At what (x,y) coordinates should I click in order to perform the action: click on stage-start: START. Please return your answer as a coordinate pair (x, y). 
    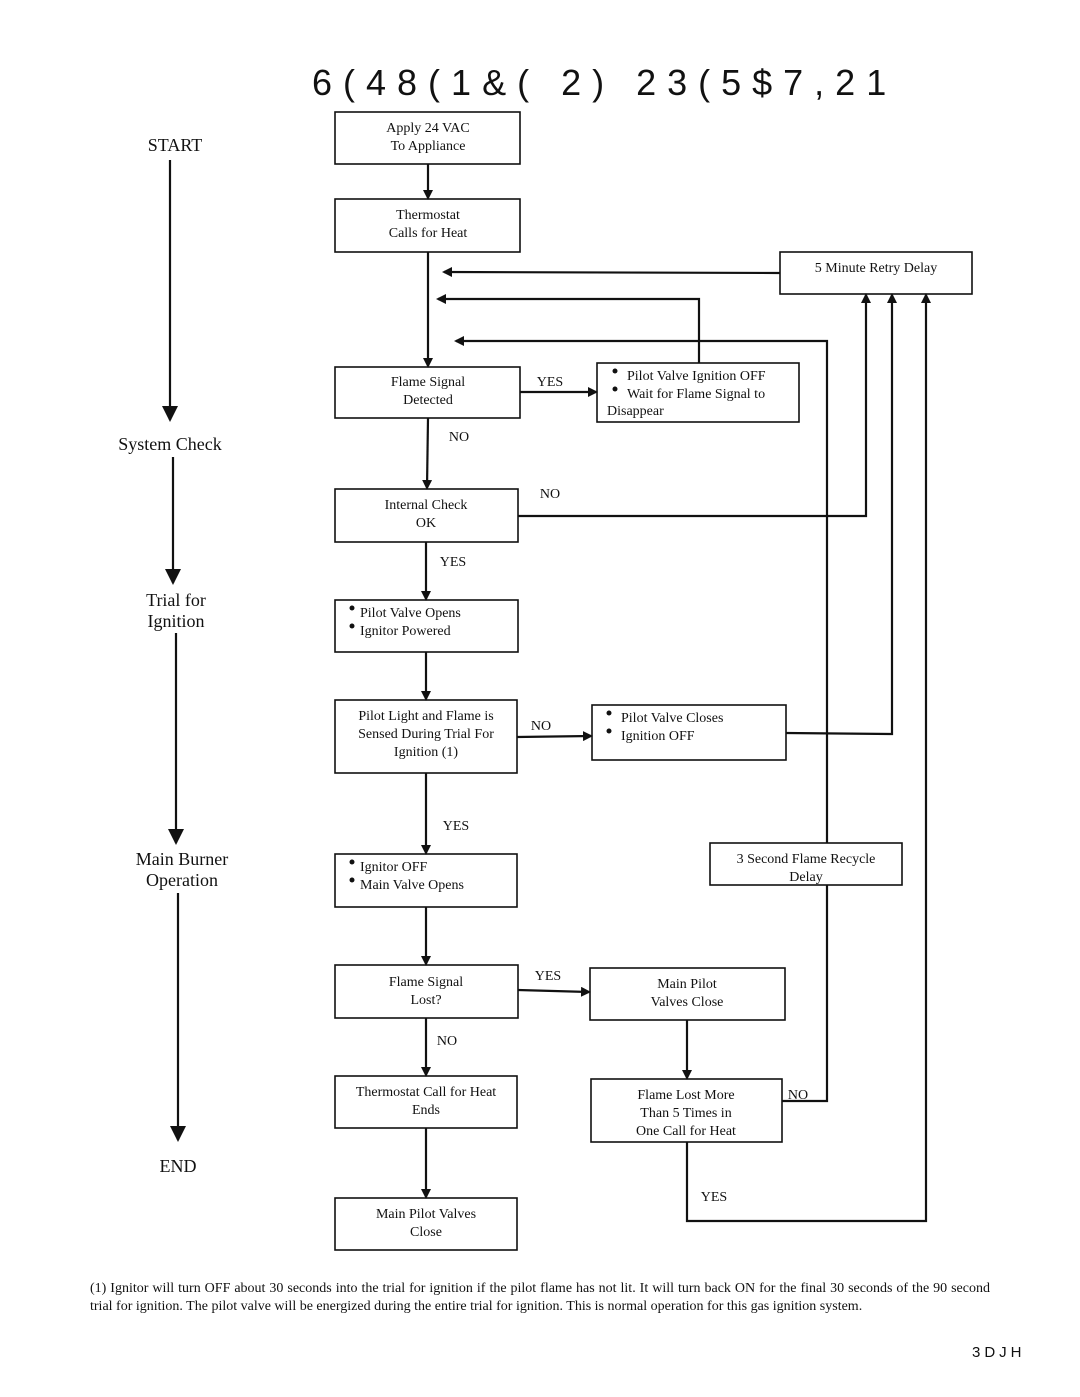
    Looking at the image, I should click on (175, 145).